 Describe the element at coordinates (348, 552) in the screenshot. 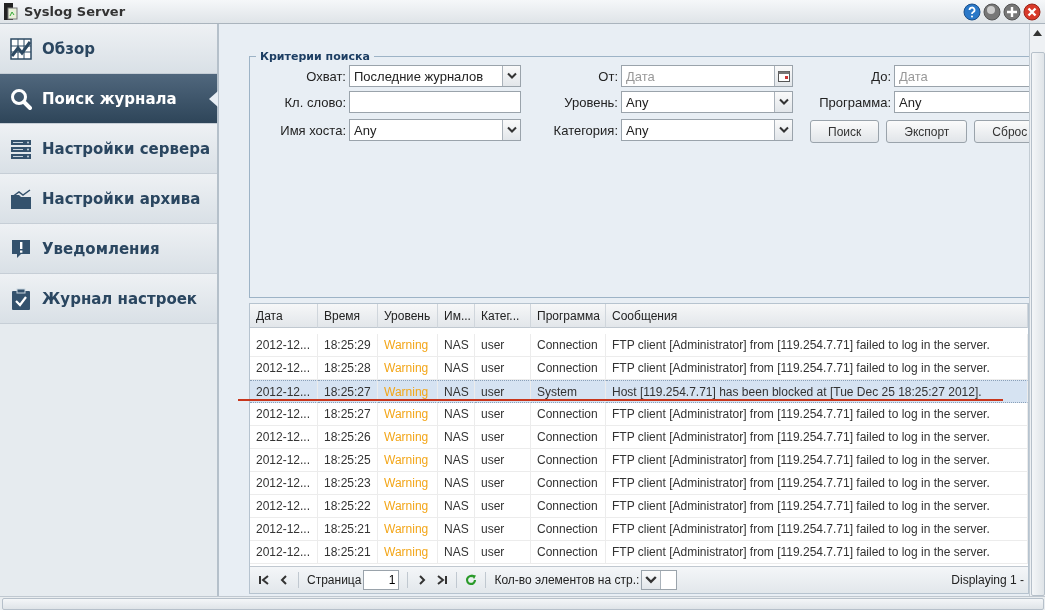

I see `time-cell: 18:25:21` at that location.